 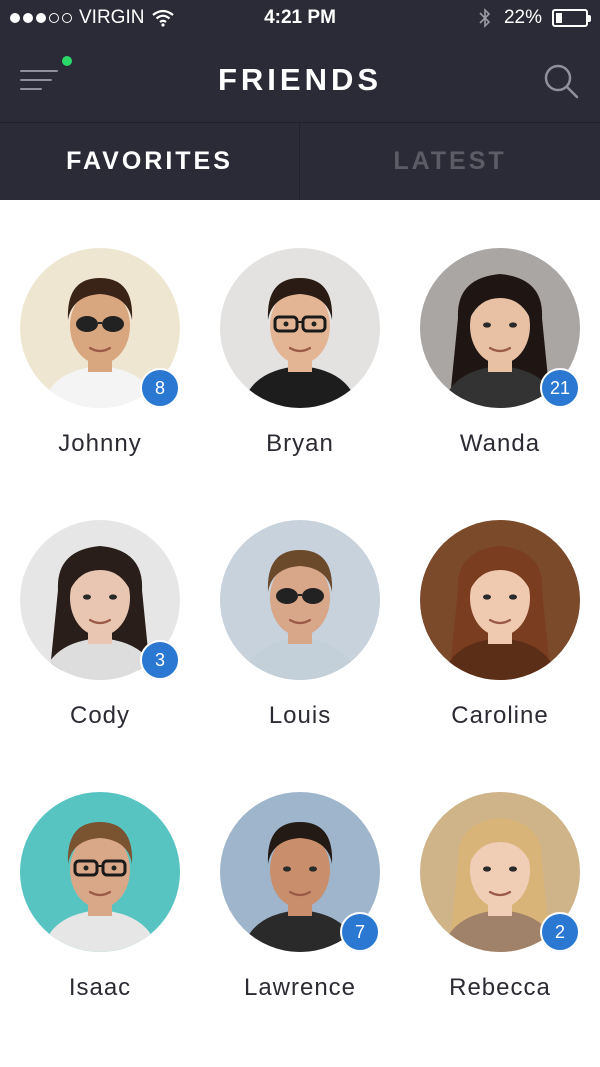 What do you see at coordinates (500, 988) in the screenshot?
I see `friend-name: Rebecca` at bounding box center [500, 988].